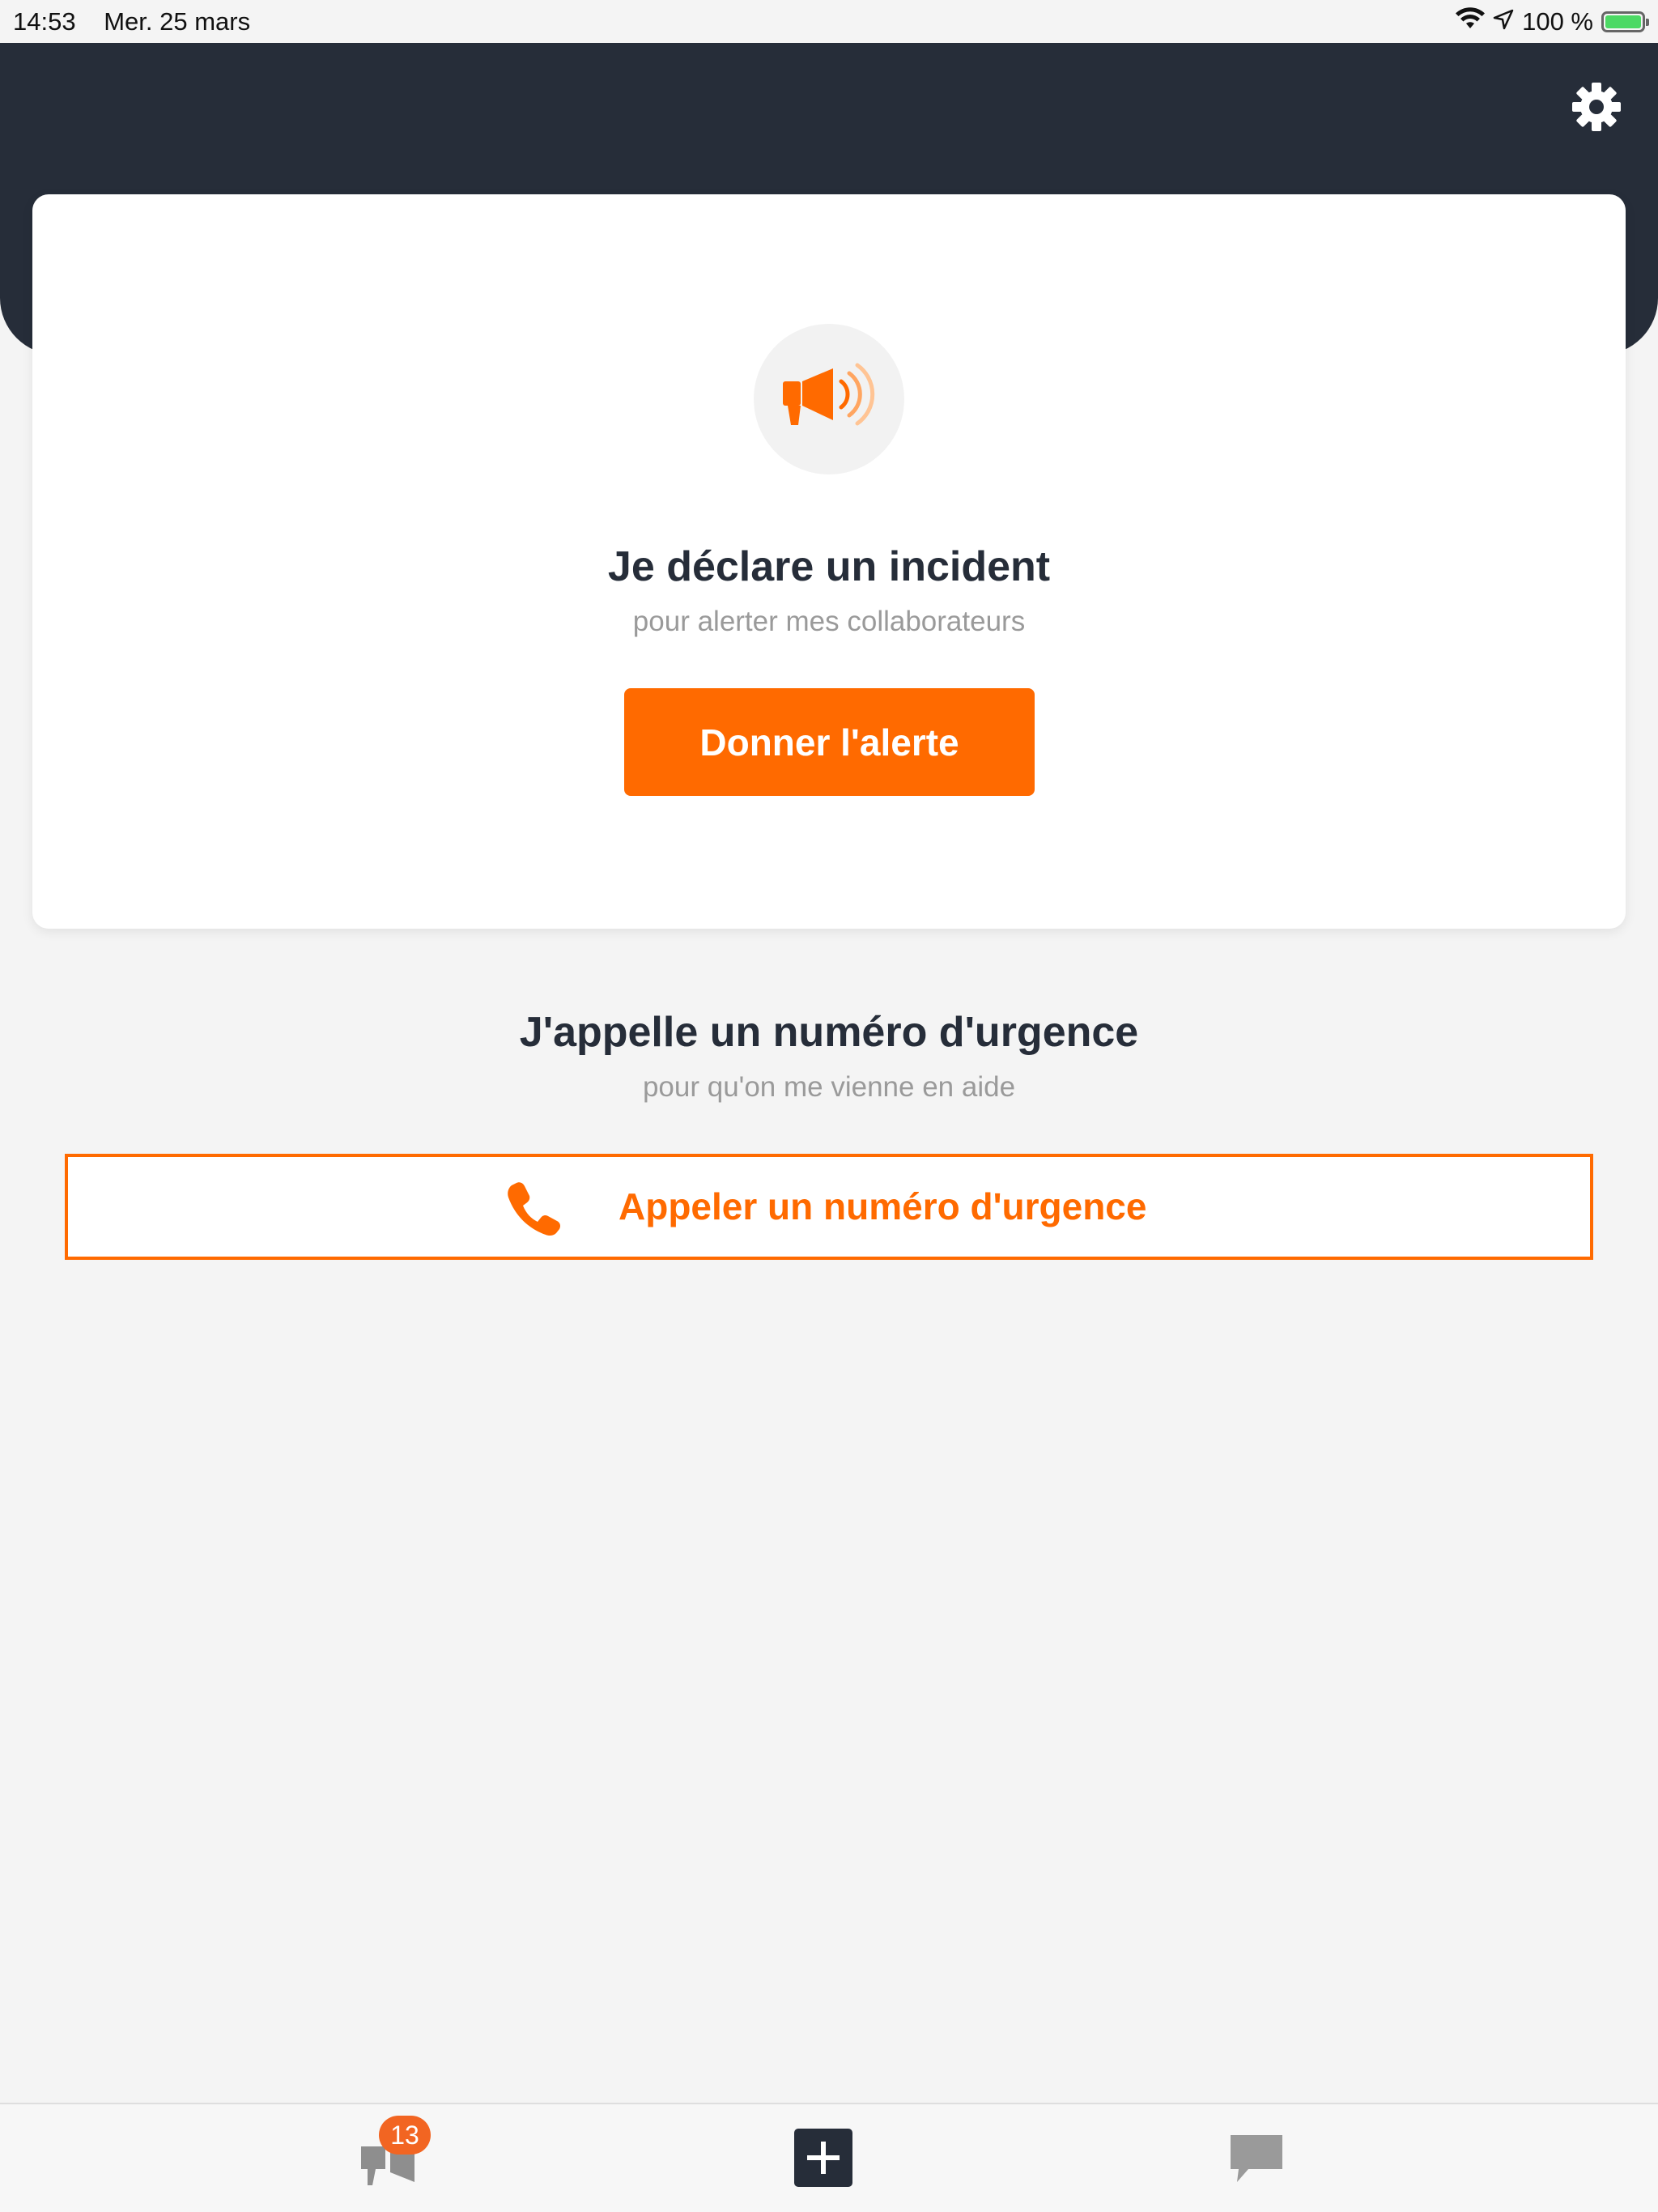  Describe the element at coordinates (1471, 22) in the screenshot. I see `wifi-icon` at that location.